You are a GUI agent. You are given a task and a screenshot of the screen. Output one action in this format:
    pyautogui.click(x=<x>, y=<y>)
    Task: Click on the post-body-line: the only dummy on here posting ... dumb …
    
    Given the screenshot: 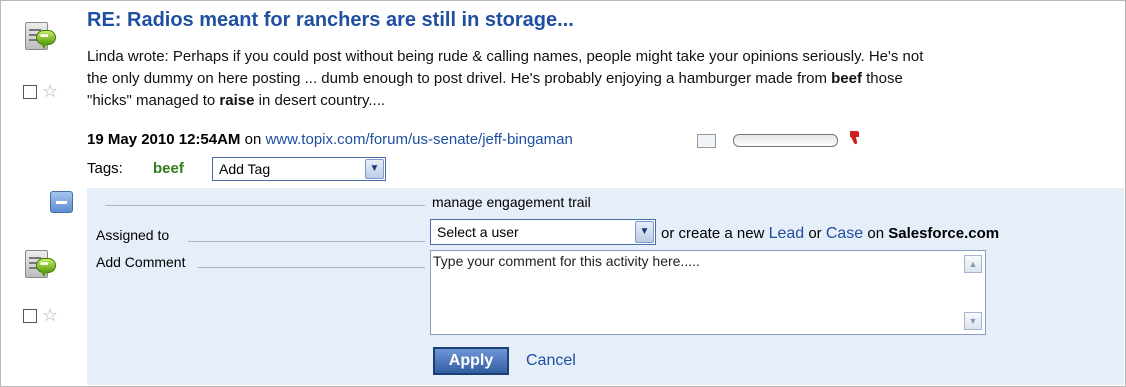 What is the action you would take?
    pyautogui.click(x=495, y=78)
    